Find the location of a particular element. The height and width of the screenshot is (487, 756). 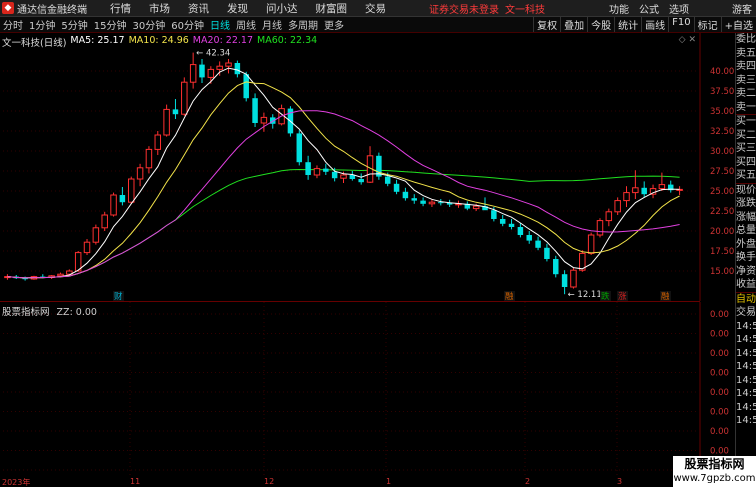

panel-sell2: 卖二 is located at coordinates (746, 93).